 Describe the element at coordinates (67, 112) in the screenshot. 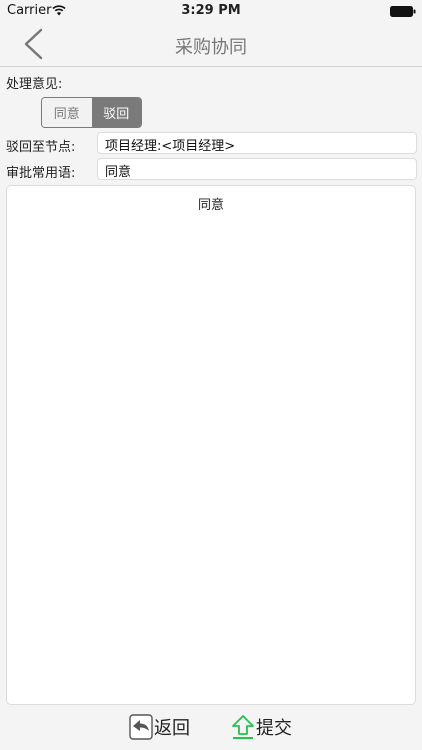

I see `segment-agree: 同意` at that location.